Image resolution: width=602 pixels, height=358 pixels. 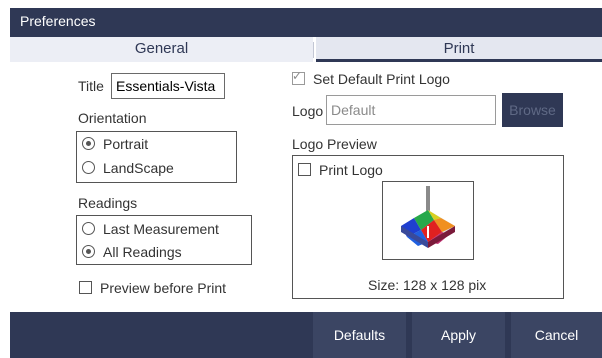 What do you see at coordinates (428, 217) in the screenshot?
I see `color-chart-logo-icon` at bounding box center [428, 217].